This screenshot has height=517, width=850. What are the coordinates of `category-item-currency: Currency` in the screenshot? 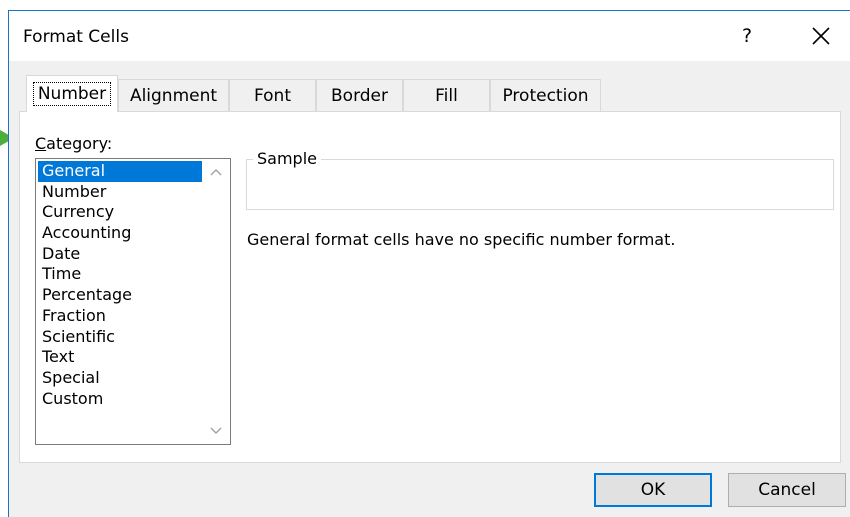 It's located at (120, 212).